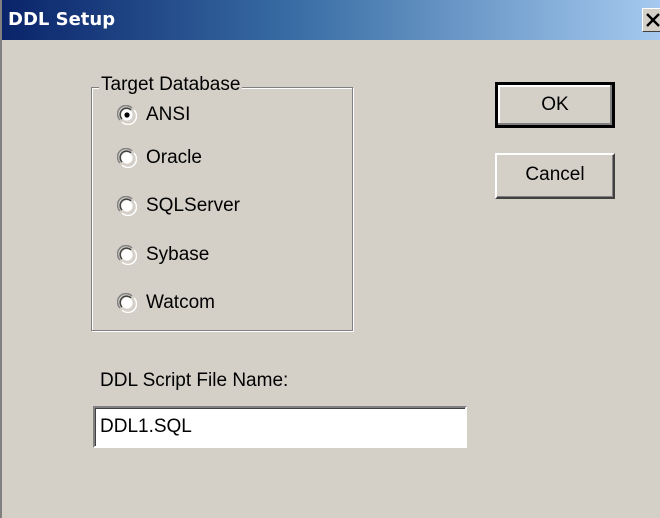 The width and height of the screenshot is (660, 518). I want to click on script-file-label: DDL Script File Name:, so click(194, 380).